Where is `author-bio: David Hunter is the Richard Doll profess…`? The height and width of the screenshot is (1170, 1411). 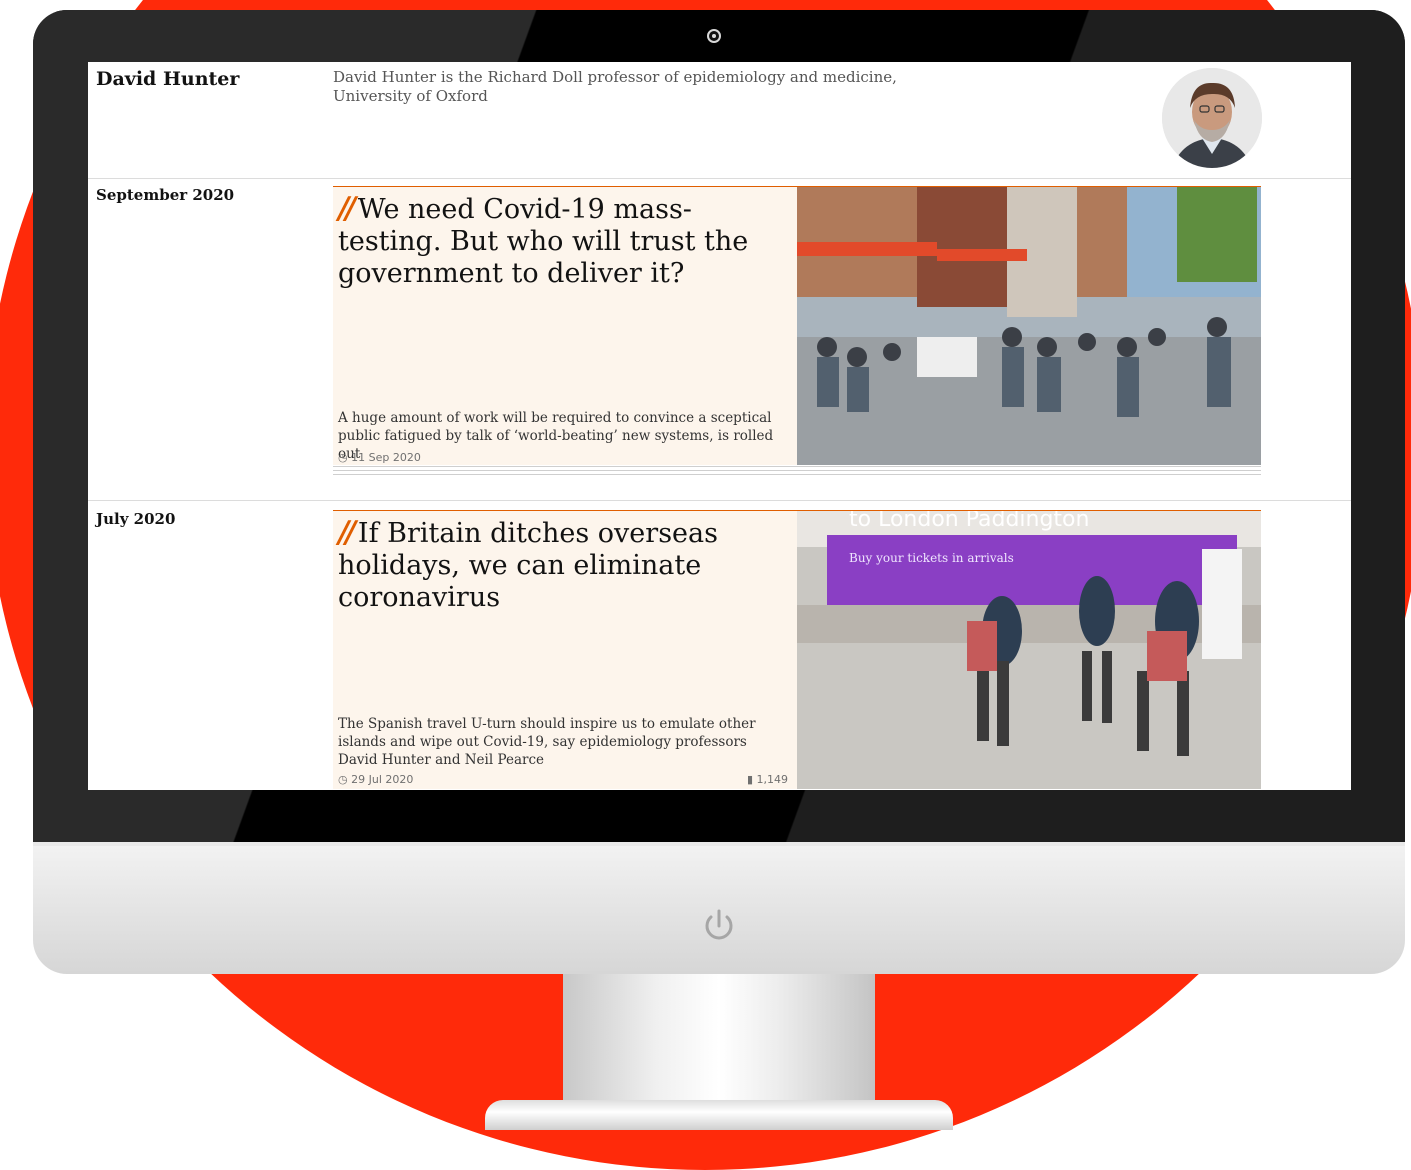
author-bio: David Hunter is the Richard Doll profess… is located at coordinates (615, 86).